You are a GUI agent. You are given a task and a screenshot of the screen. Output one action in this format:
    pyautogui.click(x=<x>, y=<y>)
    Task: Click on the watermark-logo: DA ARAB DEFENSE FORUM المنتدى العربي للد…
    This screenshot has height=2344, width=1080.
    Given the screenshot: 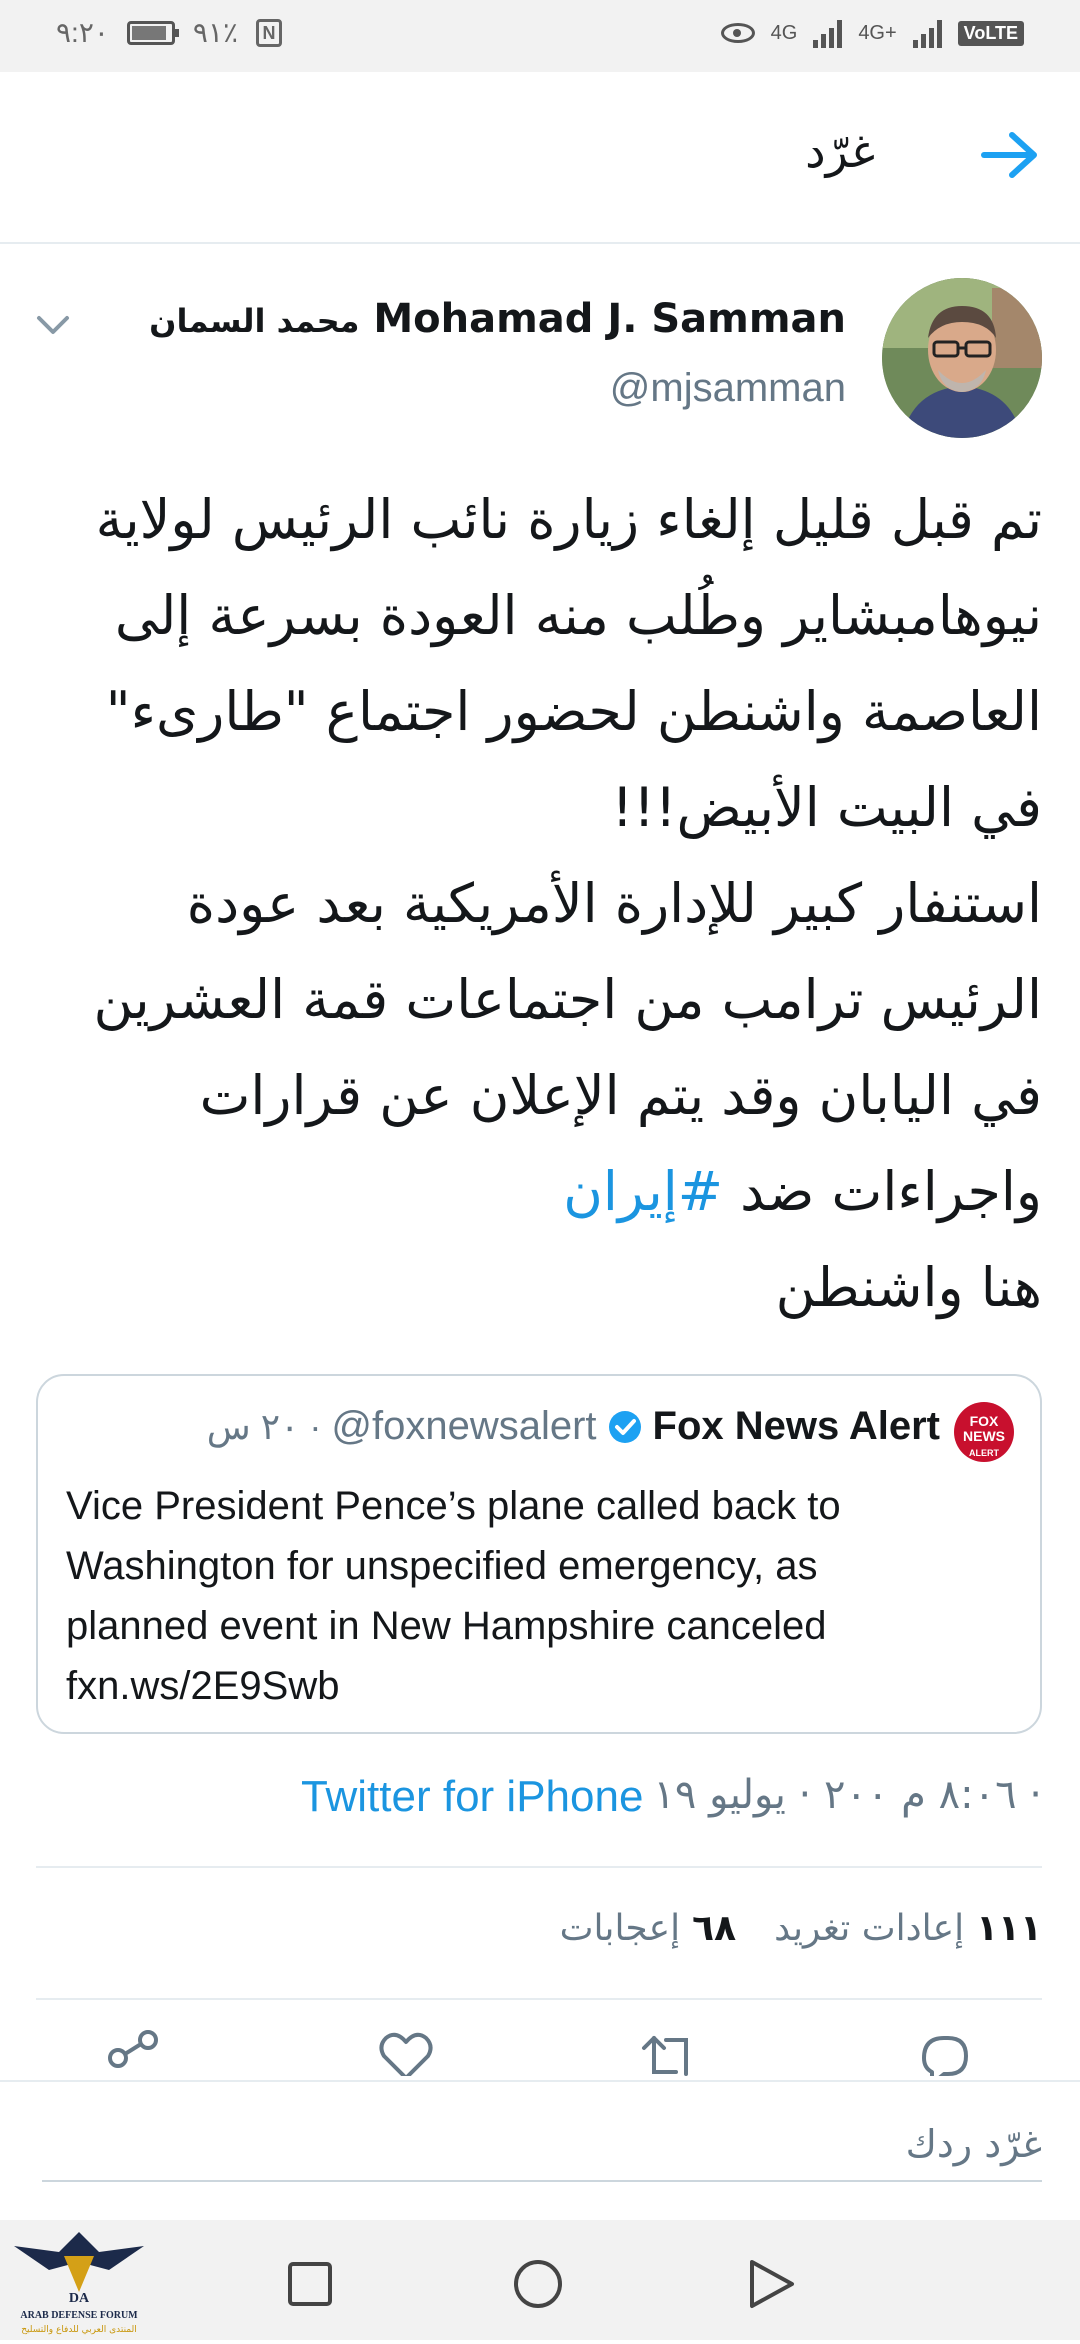 What is the action you would take?
    pyautogui.click(x=79, y=2281)
    